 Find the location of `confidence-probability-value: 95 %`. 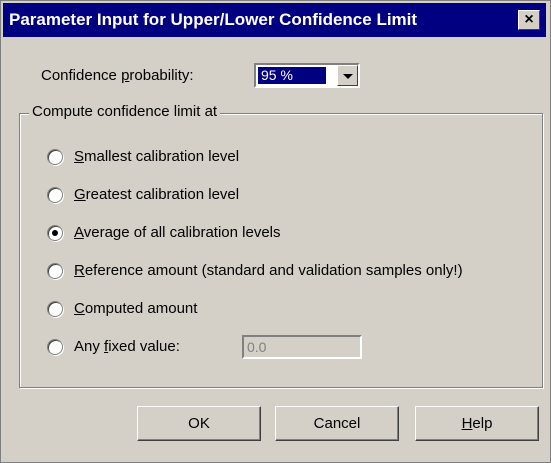

confidence-probability-value: 95 % is located at coordinates (292, 75).